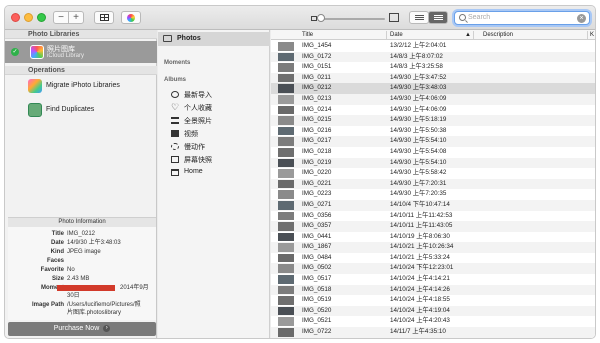 The width and height of the screenshot is (600, 343). Describe the element at coordinates (420, 236) in the screenshot. I see `row-date: 14/10/19 上午8:06:30` at that location.